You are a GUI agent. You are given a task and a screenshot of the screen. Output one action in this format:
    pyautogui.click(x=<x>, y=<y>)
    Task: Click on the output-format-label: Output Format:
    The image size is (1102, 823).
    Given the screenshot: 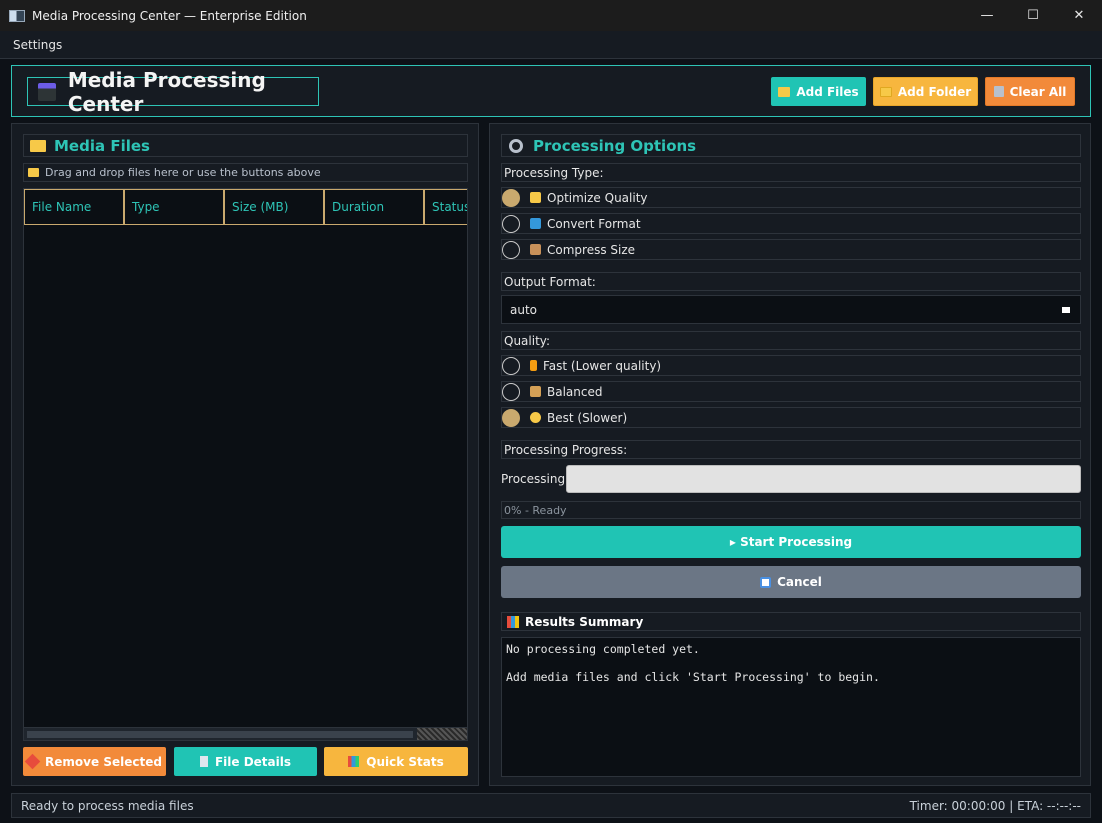 What is the action you would take?
    pyautogui.click(x=791, y=281)
    